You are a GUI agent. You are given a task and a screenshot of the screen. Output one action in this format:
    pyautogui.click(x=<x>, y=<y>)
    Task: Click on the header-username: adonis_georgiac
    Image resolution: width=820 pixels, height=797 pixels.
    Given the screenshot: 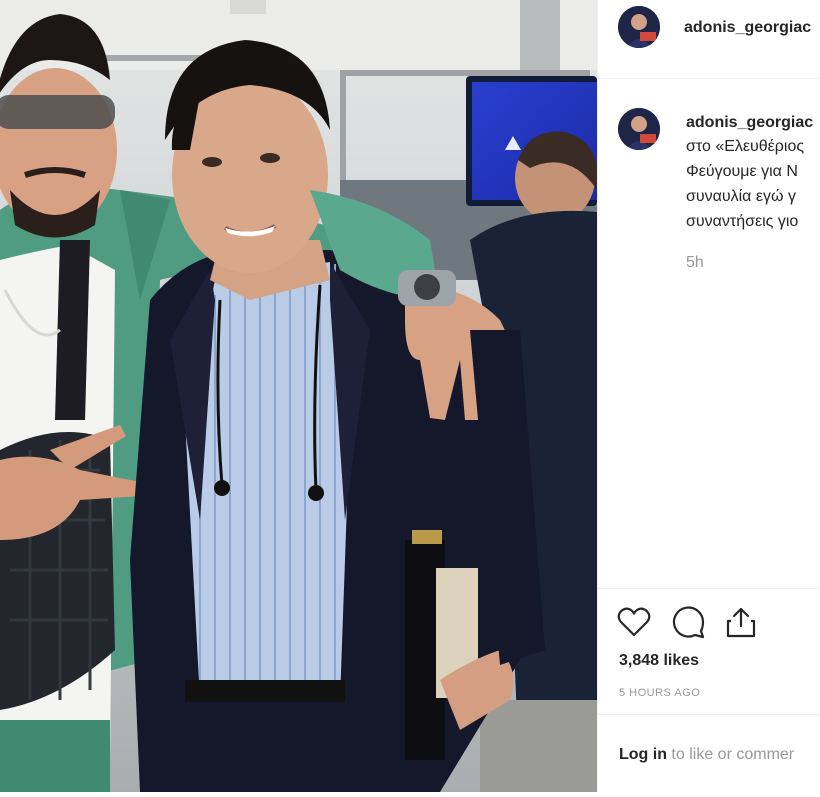 What is the action you would take?
    pyautogui.click(x=747, y=28)
    